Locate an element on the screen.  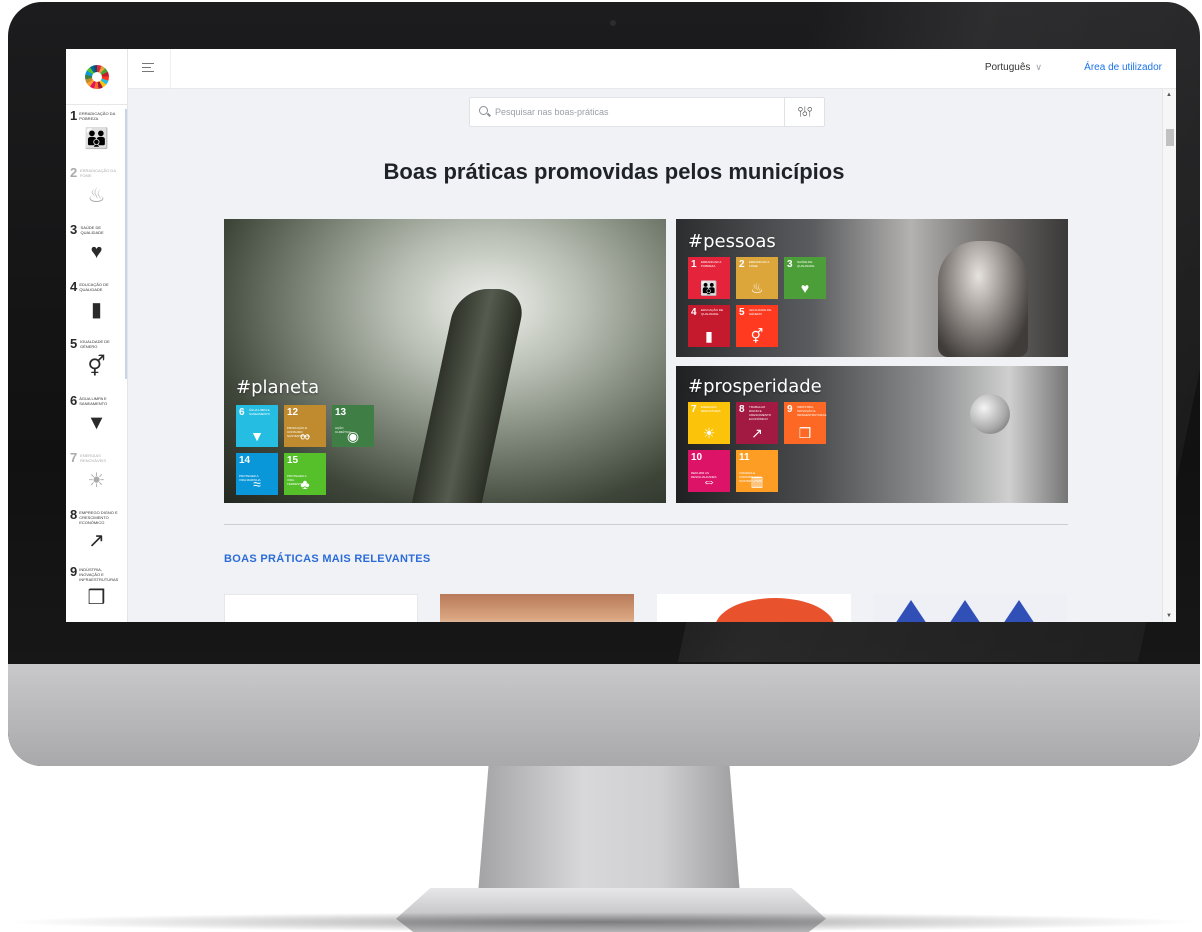
sidebar-logo is located at coordinates (96, 77).